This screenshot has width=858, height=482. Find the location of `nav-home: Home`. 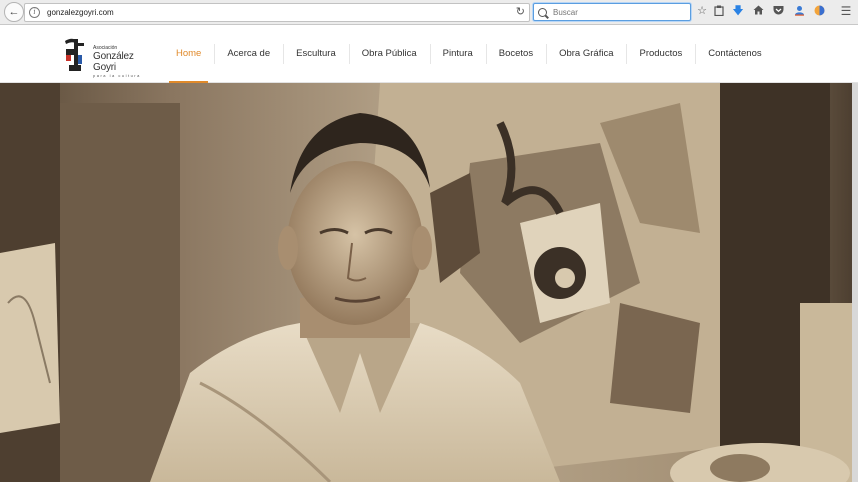

nav-home: Home is located at coordinates (188, 54).